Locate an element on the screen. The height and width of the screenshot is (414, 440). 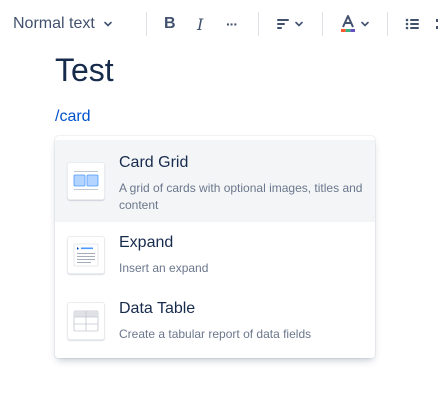
text-color-button is located at coordinates (355, 24).